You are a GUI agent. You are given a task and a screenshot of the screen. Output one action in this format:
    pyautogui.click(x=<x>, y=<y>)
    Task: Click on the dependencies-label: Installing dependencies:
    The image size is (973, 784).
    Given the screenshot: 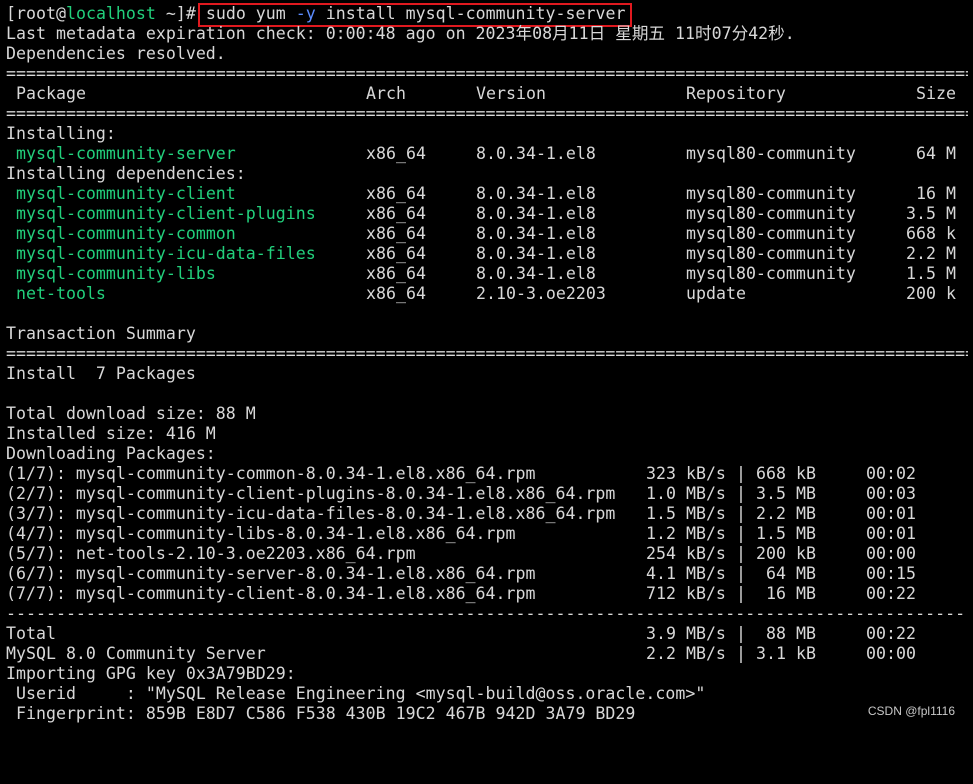 What is the action you would take?
    pyautogui.click(x=126, y=173)
    